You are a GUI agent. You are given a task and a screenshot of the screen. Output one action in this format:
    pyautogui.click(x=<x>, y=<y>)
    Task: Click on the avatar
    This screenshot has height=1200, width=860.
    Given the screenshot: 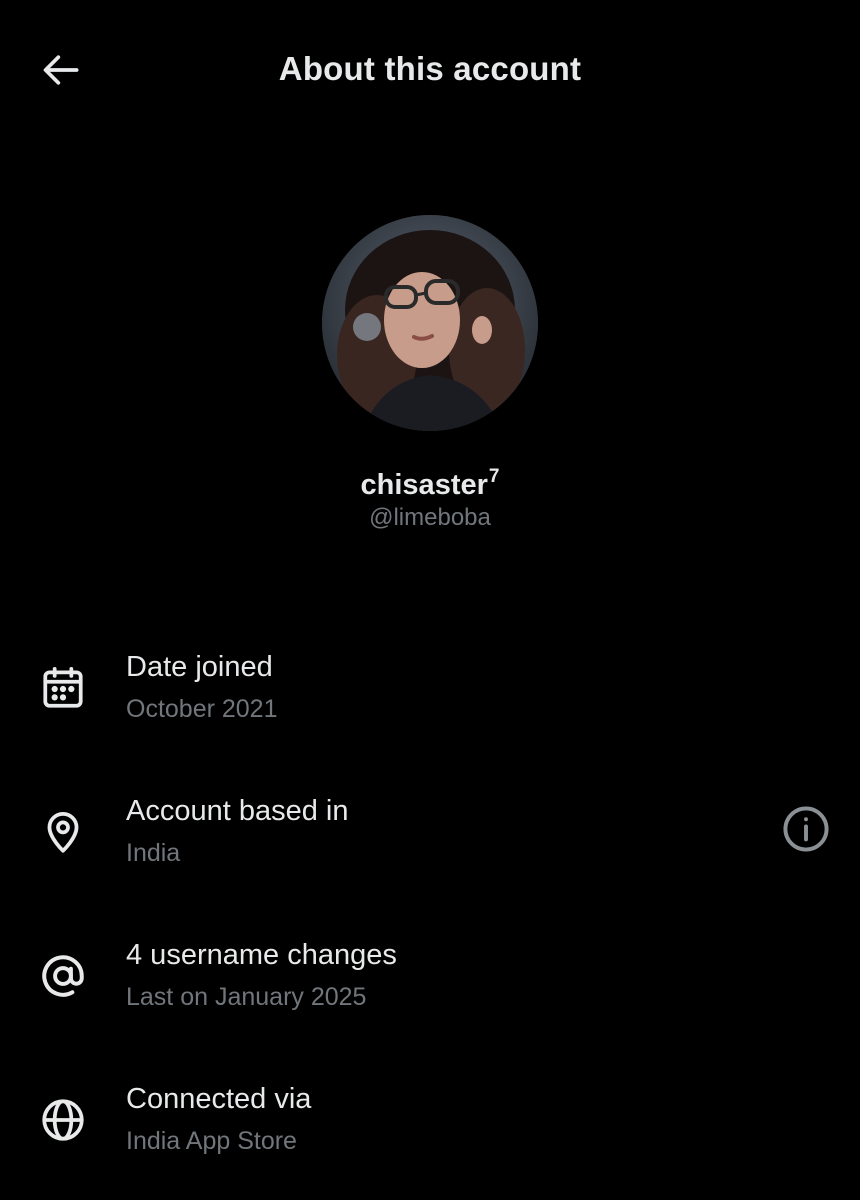 What is the action you would take?
    pyautogui.click(x=430, y=323)
    